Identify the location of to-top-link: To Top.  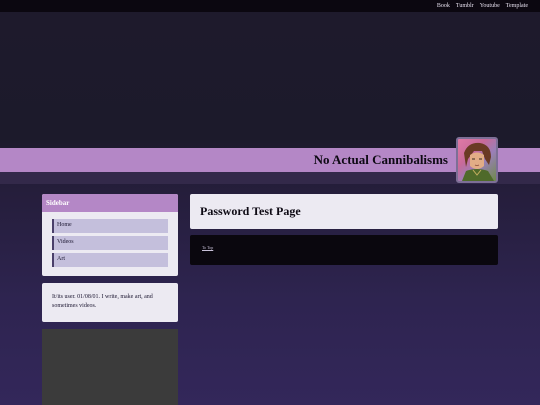
(207, 247).